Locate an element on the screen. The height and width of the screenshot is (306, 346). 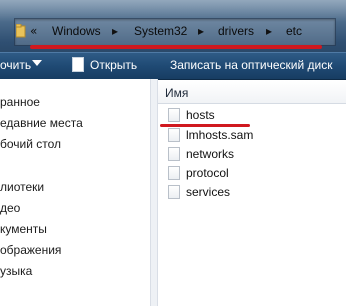
breadcrumb-item-etc: etc is located at coordinates (294, 31).